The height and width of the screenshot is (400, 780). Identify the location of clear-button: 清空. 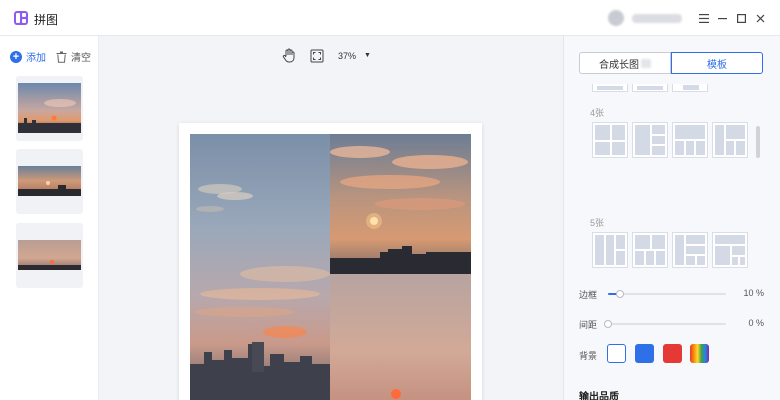
(73, 56).